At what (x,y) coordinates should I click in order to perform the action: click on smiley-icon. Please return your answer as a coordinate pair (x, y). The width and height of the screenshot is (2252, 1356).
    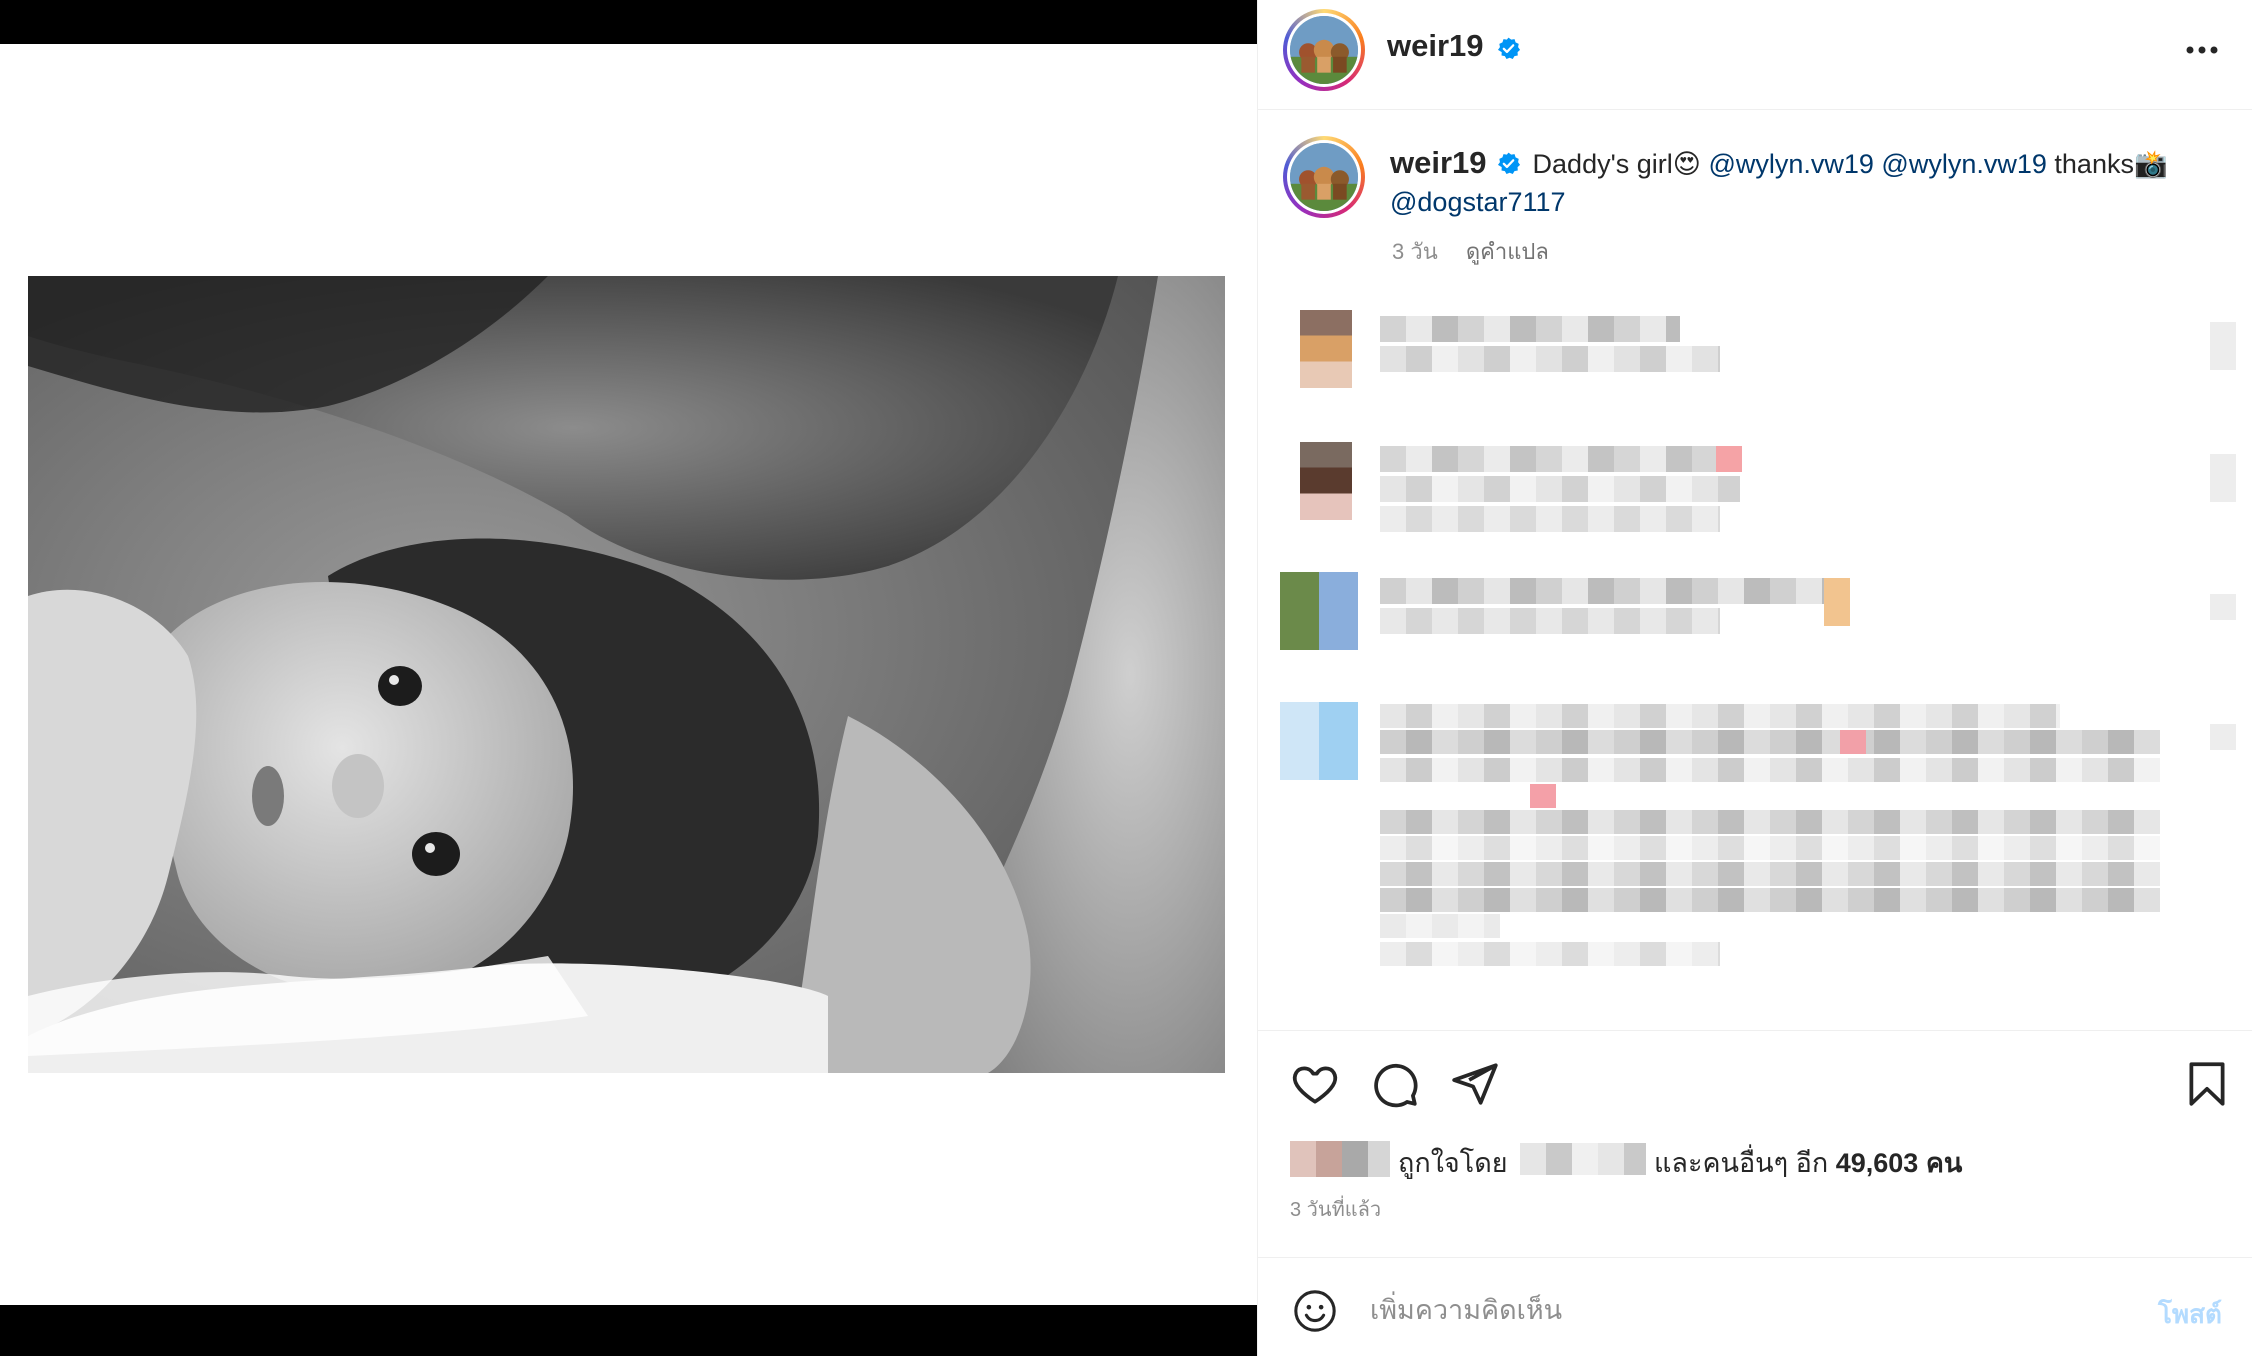
    Looking at the image, I should click on (1315, 1311).